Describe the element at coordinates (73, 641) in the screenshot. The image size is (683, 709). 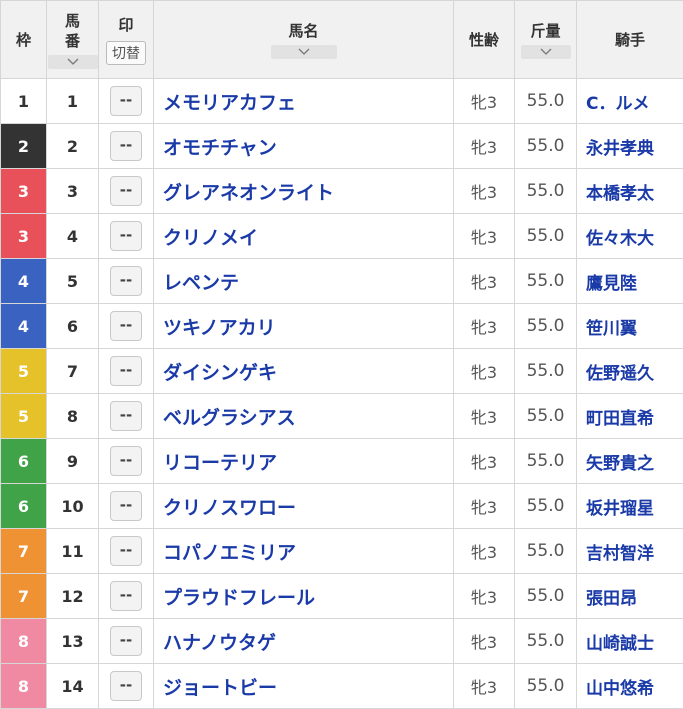
I see `umaban-cell: 13` at that location.